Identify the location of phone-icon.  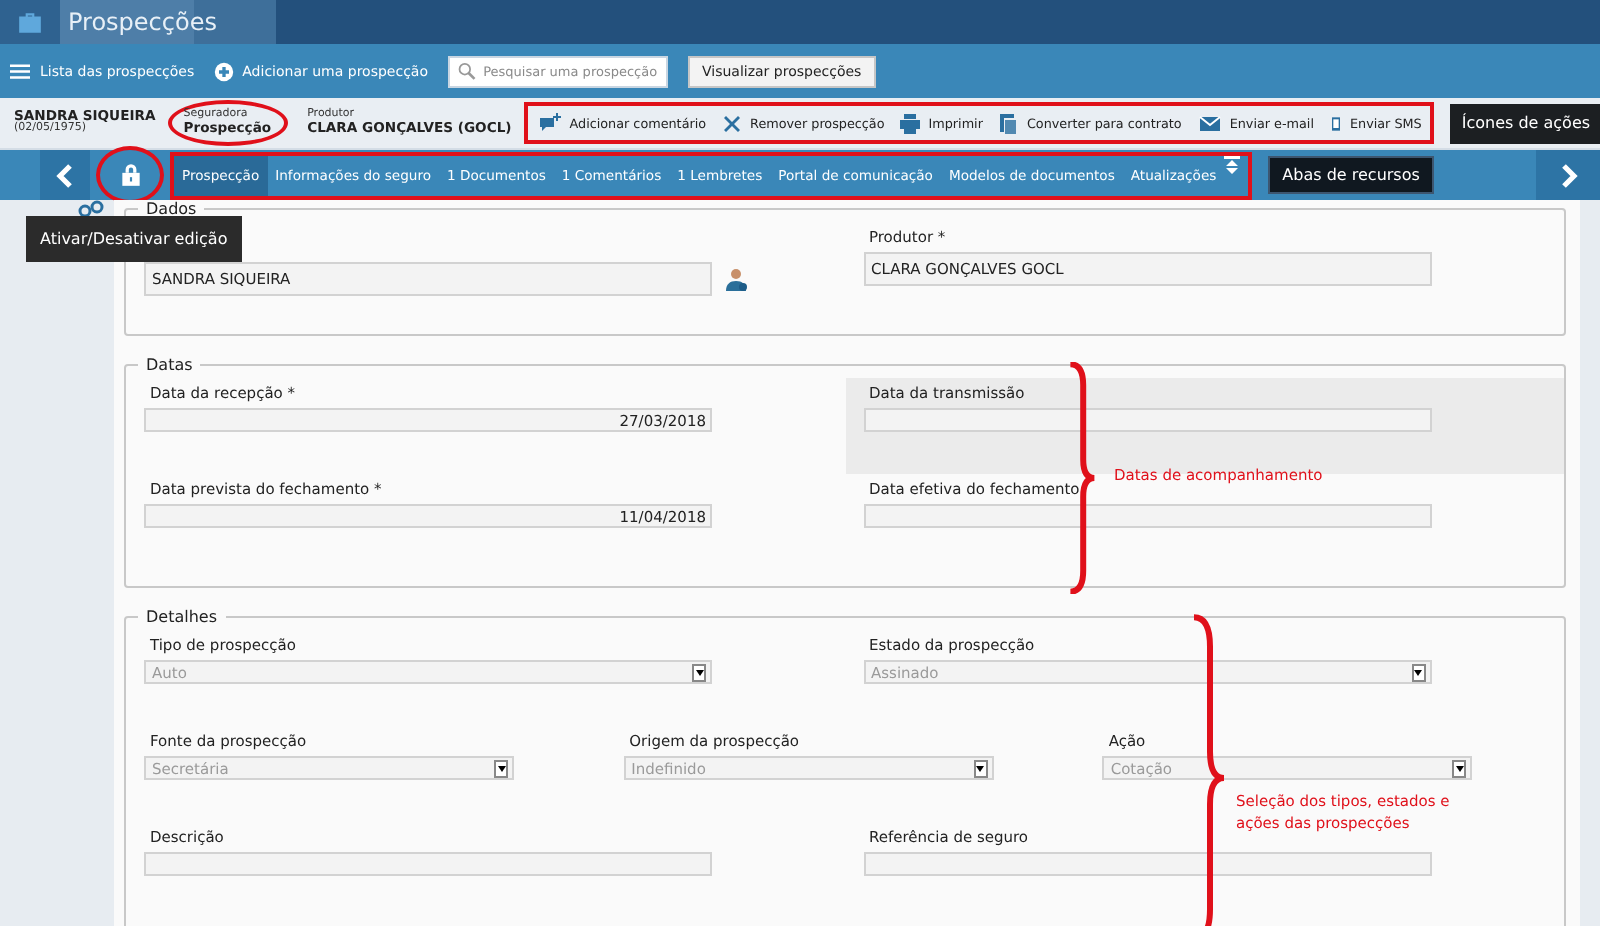
(1335, 123).